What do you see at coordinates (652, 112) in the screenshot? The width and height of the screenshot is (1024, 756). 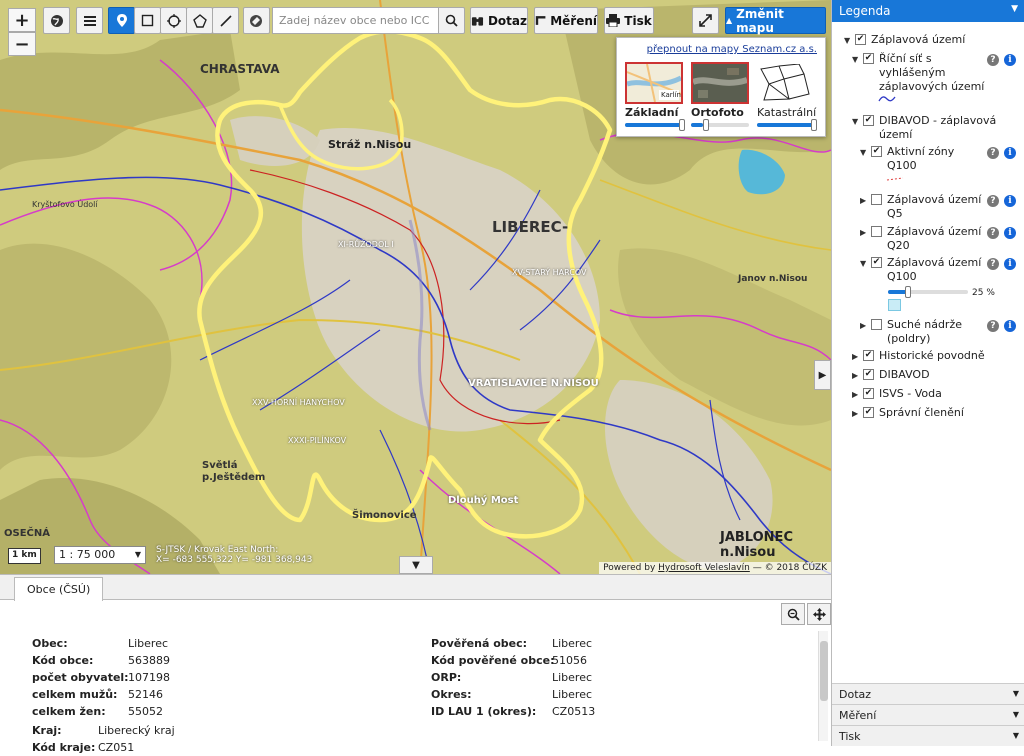 I see `basemap-label-basic: Základní` at bounding box center [652, 112].